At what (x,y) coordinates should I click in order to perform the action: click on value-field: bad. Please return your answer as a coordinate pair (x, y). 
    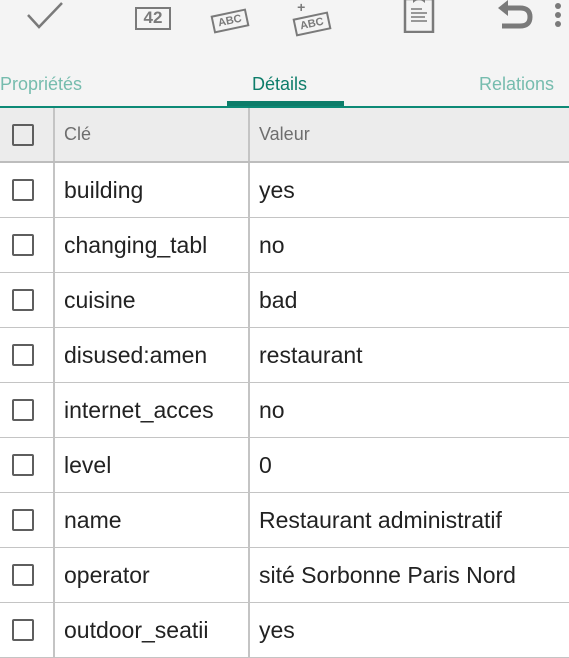
    Looking at the image, I should click on (412, 300).